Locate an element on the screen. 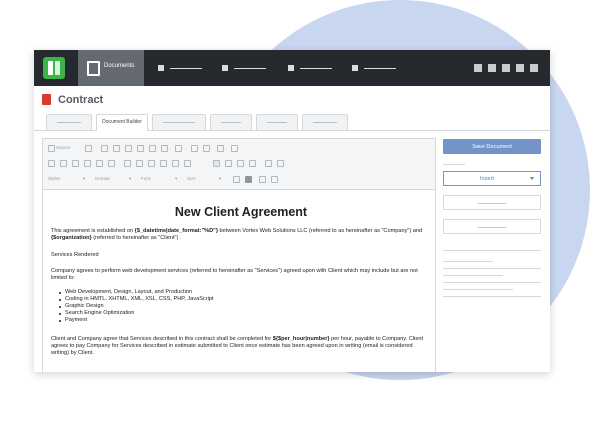 The height and width of the screenshot is (421, 593). save-document-button: Save Document is located at coordinates (492, 146).